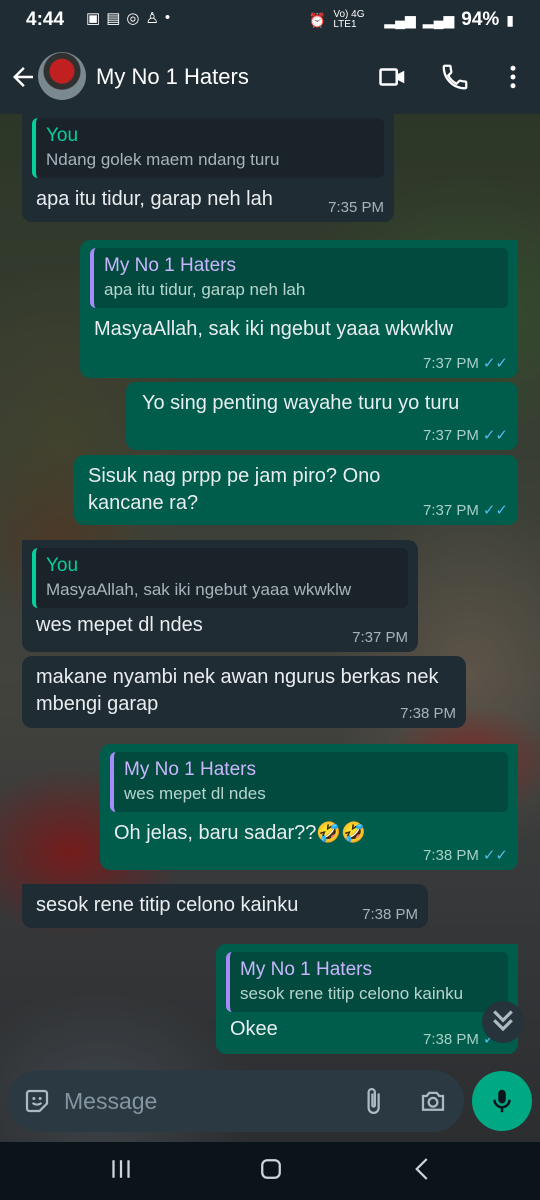 The height and width of the screenshot is (1200, 540). I want to click on scroll-to-bottom-button, so click(503, 1022).